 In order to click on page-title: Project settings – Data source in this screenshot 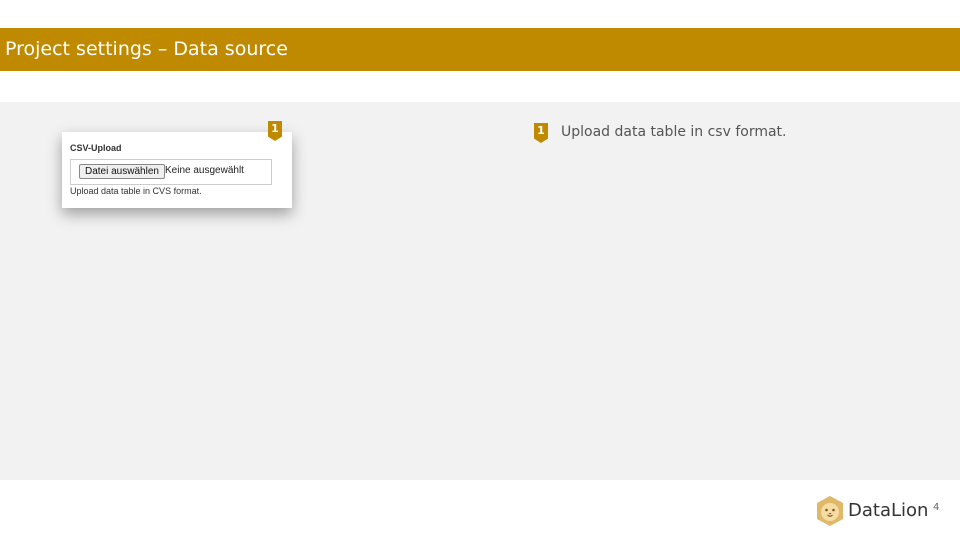, I will do `click(146, 49)`.